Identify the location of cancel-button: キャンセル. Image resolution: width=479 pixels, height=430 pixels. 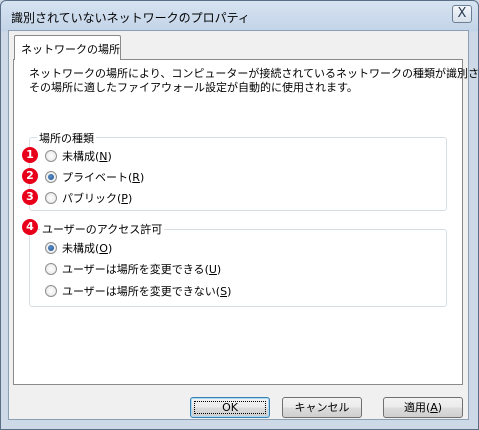
(322, 407).